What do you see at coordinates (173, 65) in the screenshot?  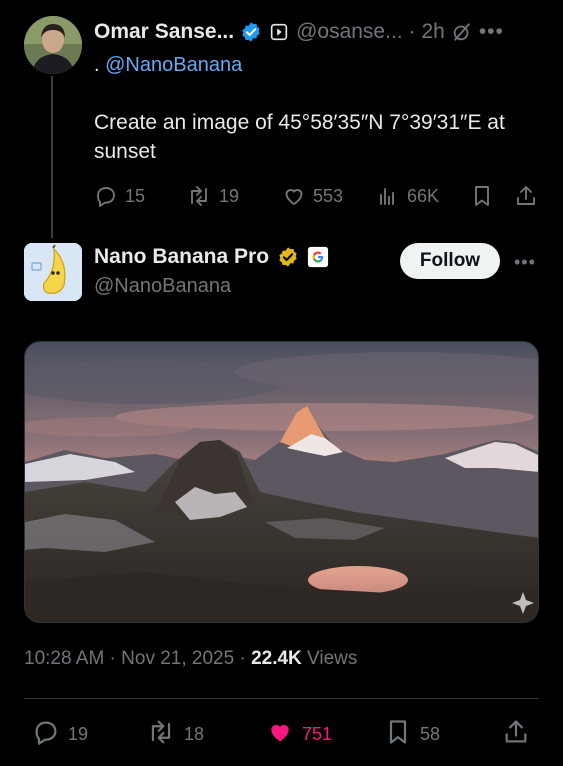 I see `mention-link: @NanoBanana` at bounding box center [173, 65].